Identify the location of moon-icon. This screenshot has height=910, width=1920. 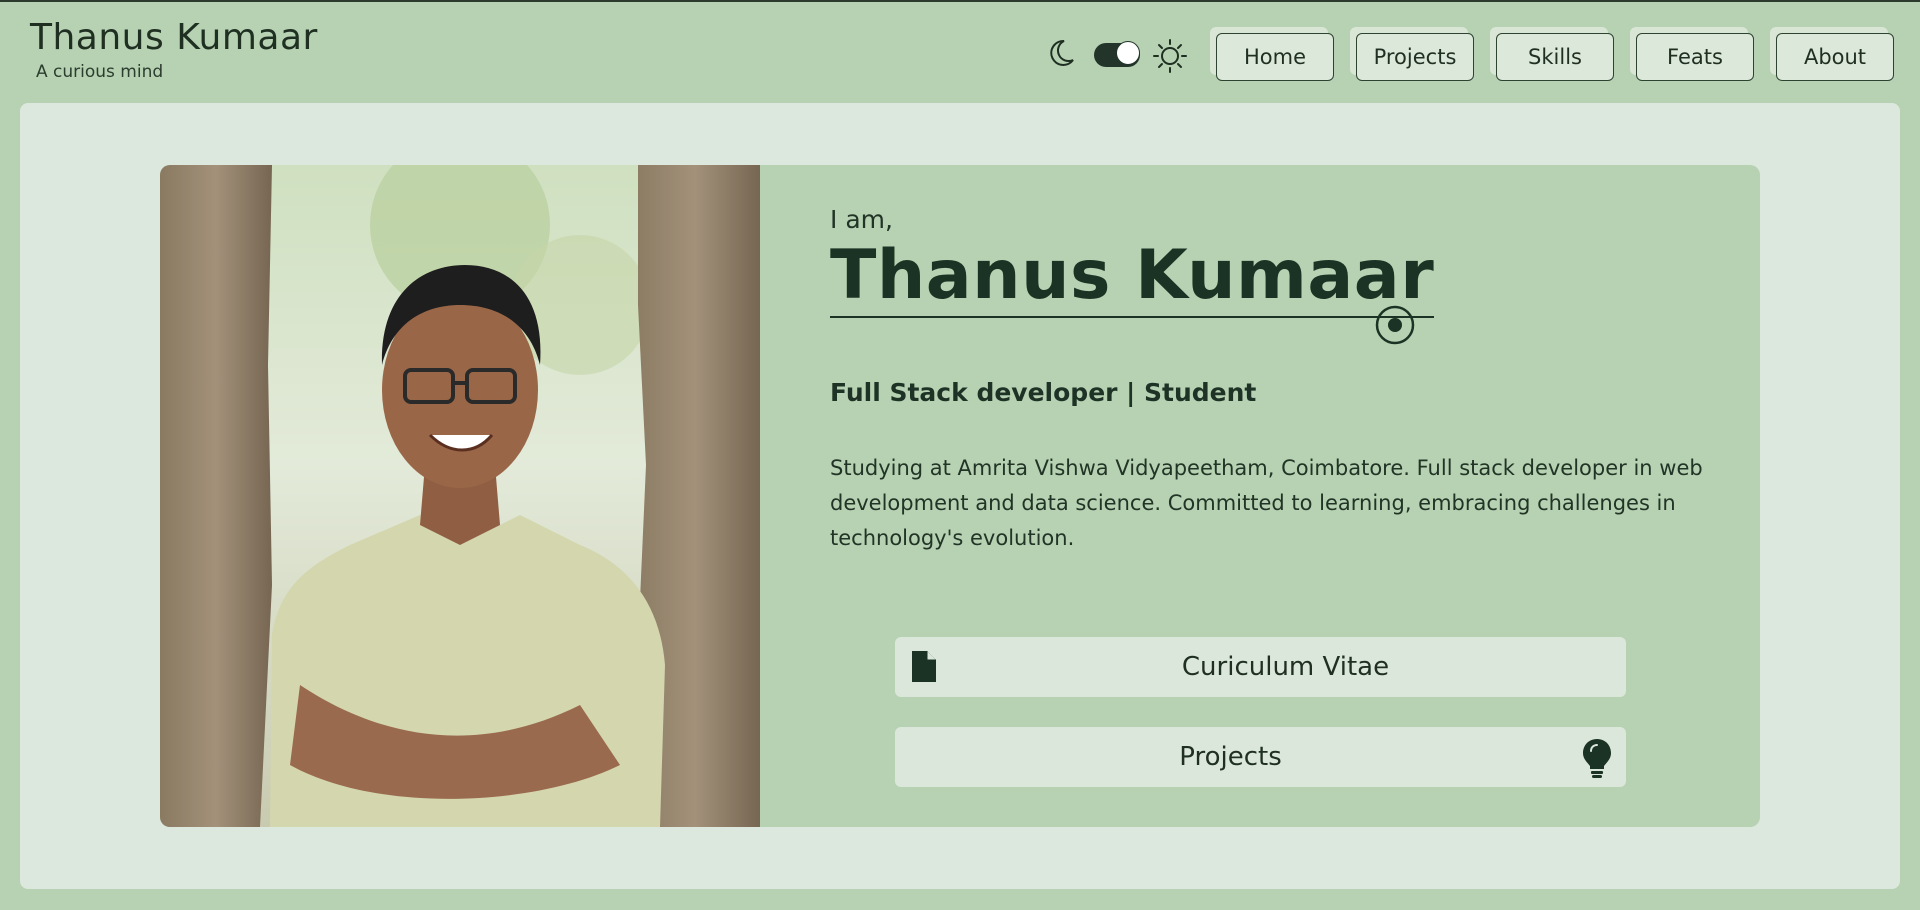
(1062, 52).